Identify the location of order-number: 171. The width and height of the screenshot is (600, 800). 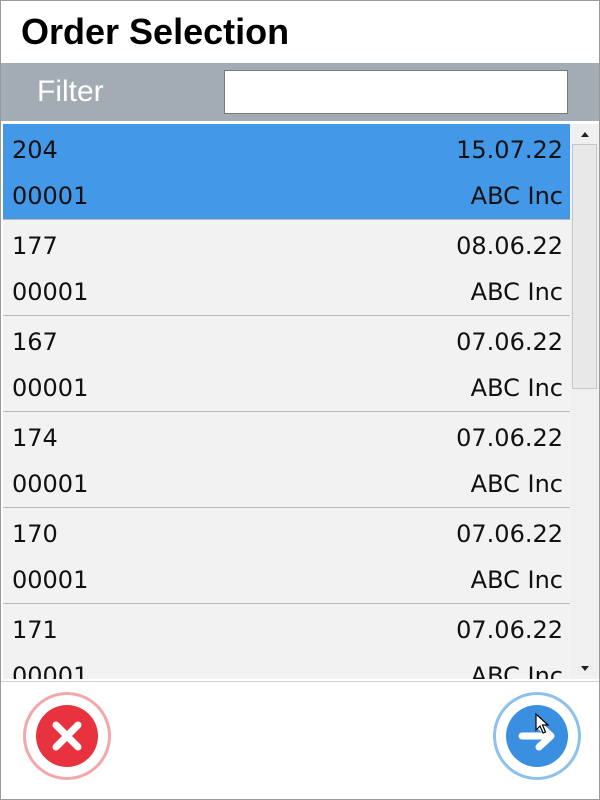
(35, 630).